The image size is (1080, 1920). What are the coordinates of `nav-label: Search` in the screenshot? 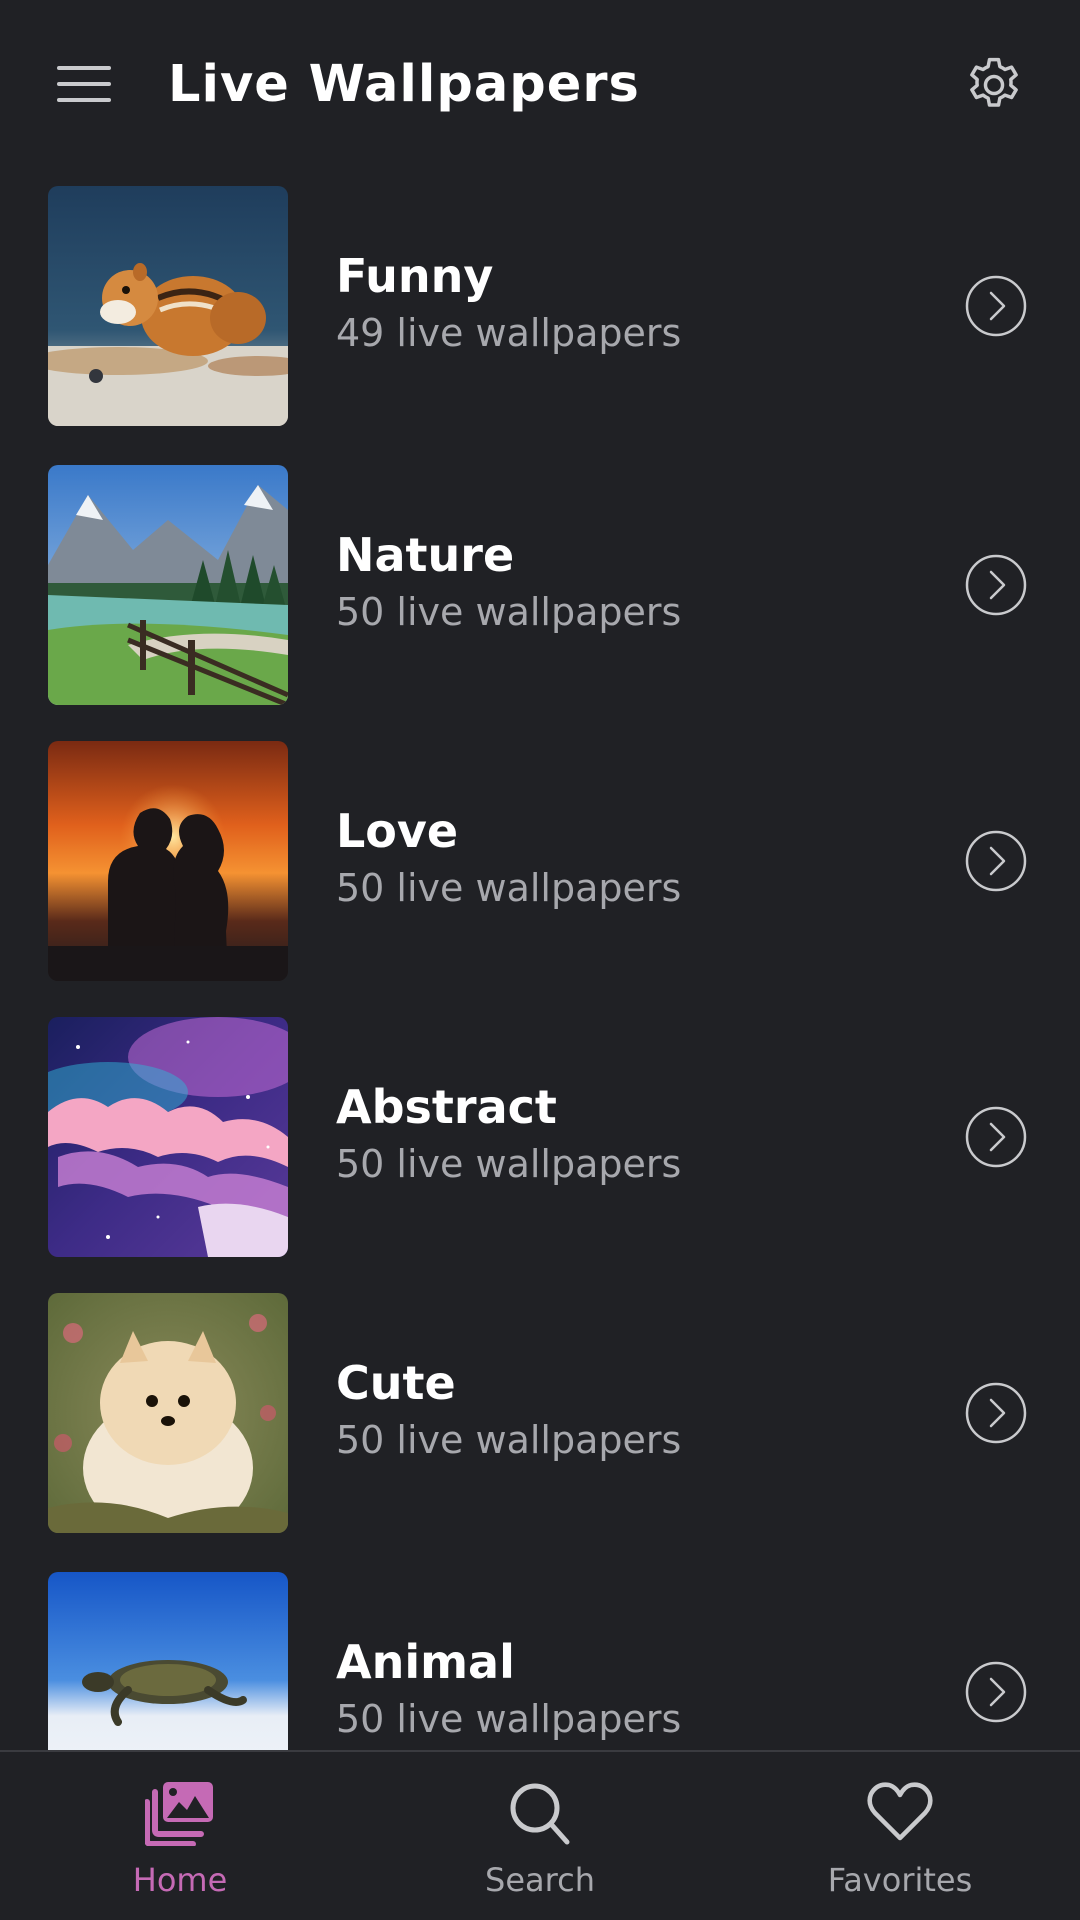 It's located at (540, 1880).